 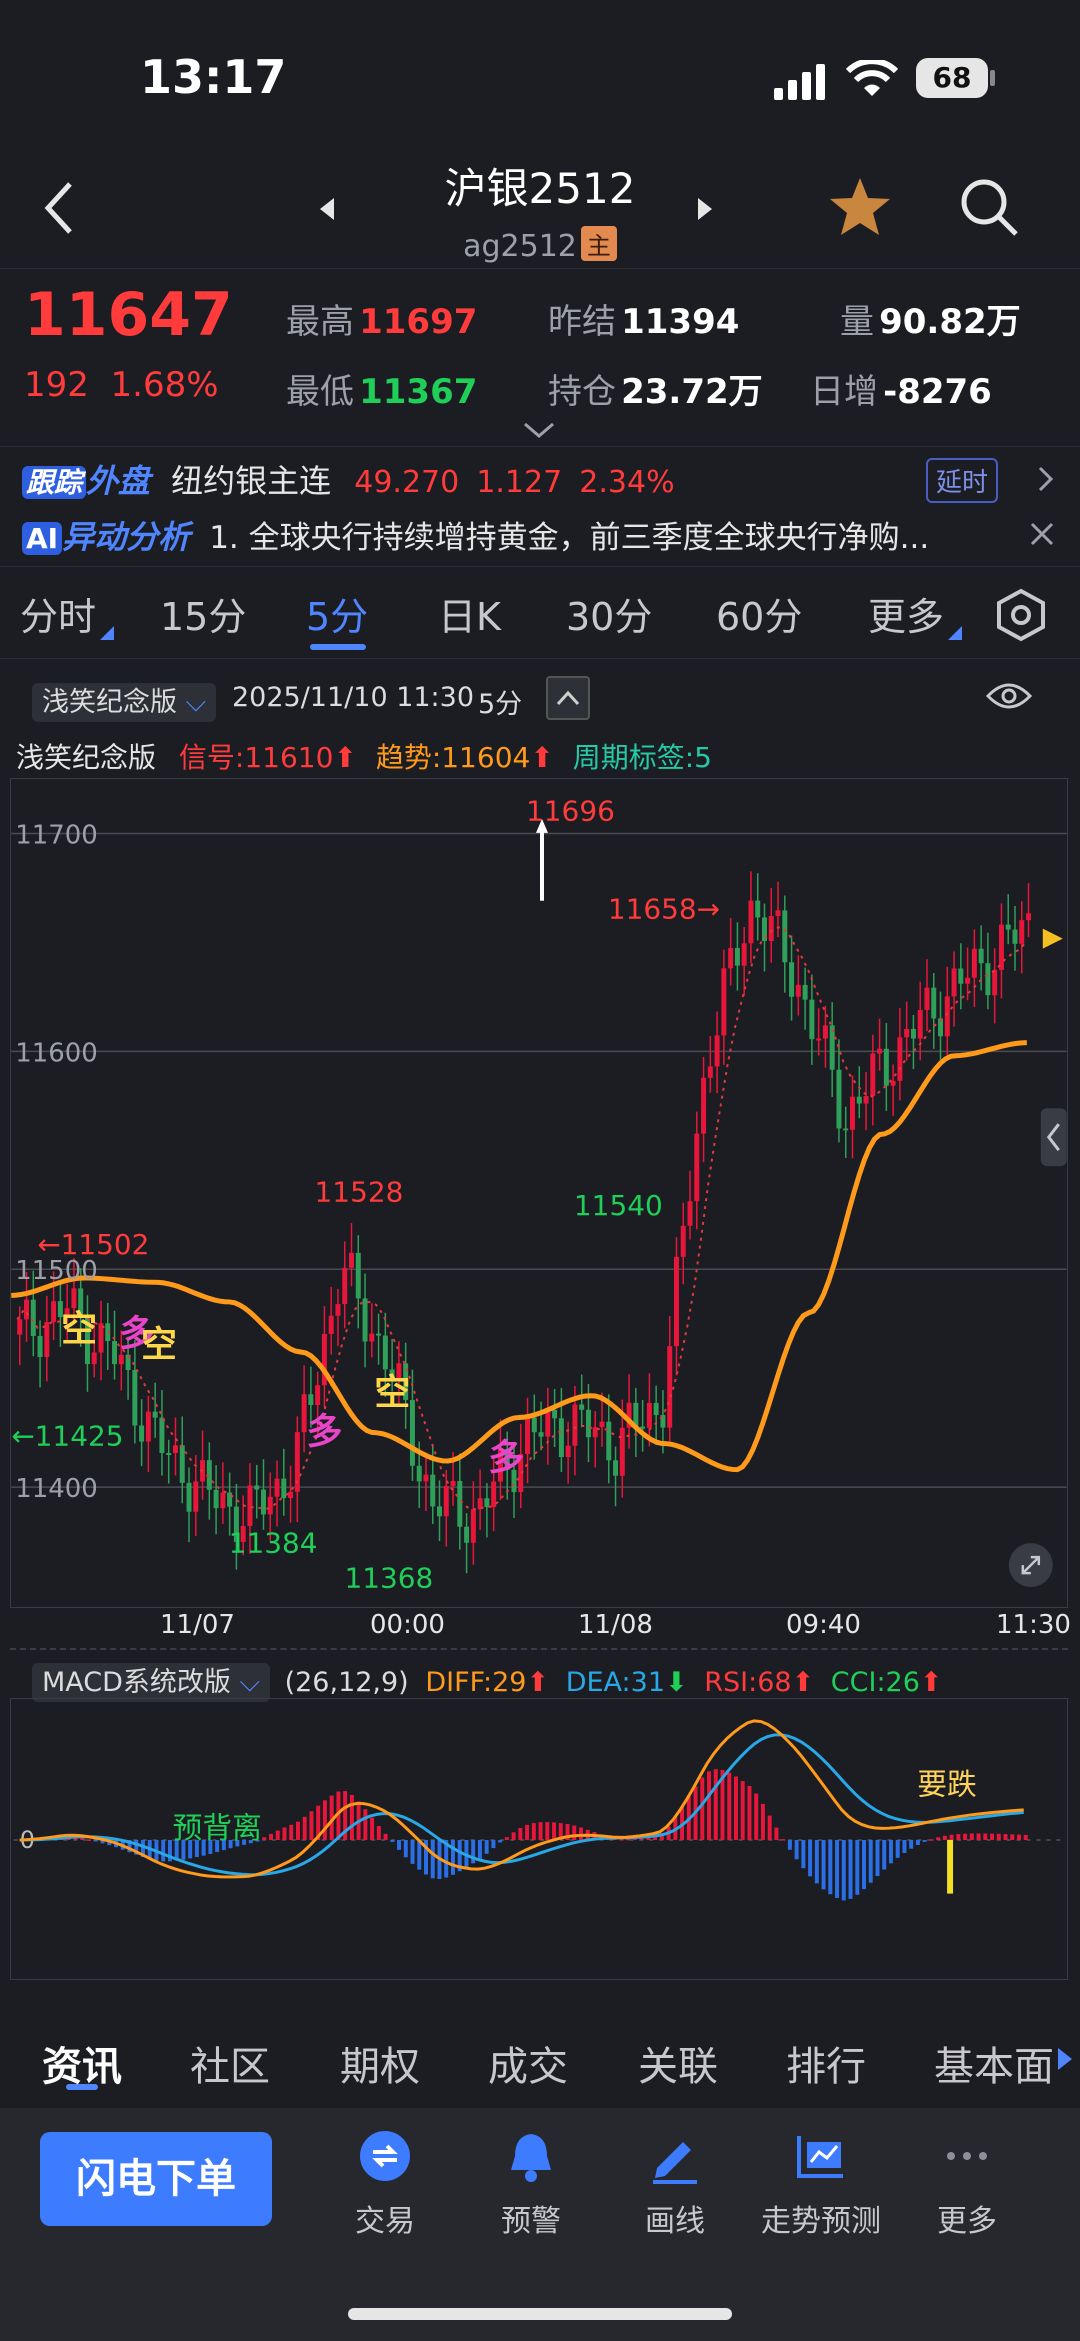 I want to click on tab-fenshi: 分时, so click(x=58, y=613).